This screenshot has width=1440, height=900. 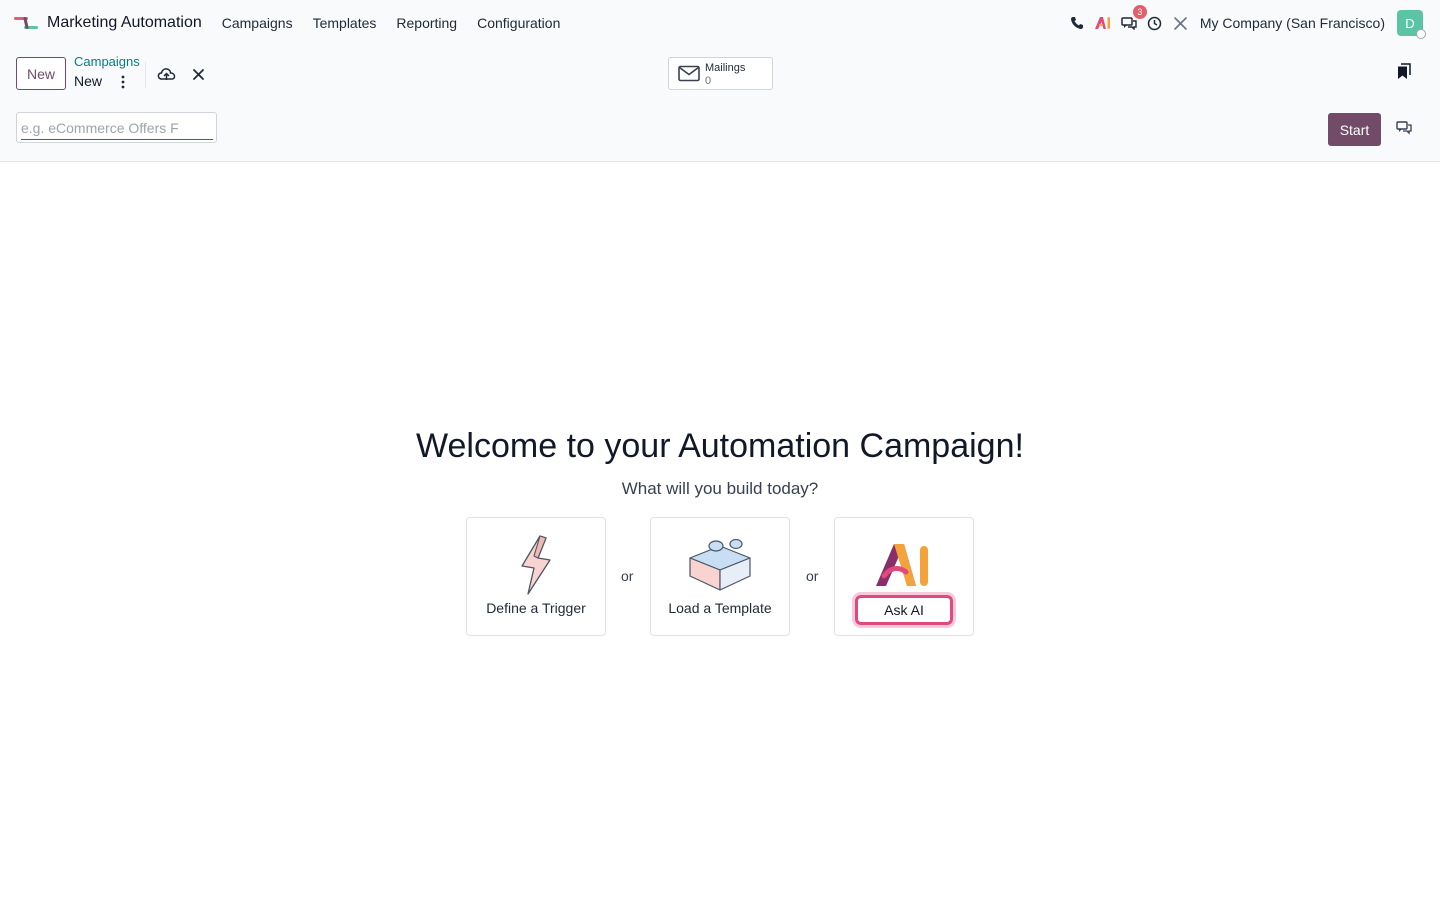 I want to click on puzzle-piece-icon, so click(x=720, y=566).